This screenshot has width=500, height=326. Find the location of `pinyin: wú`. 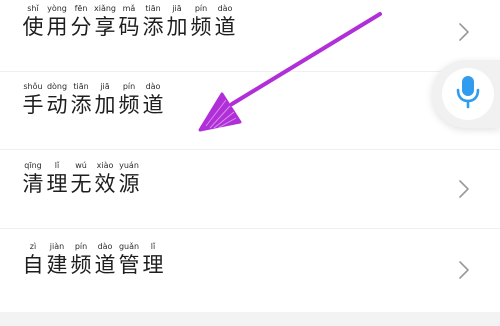

pinyin: wú is located at coordinates (81, 165).